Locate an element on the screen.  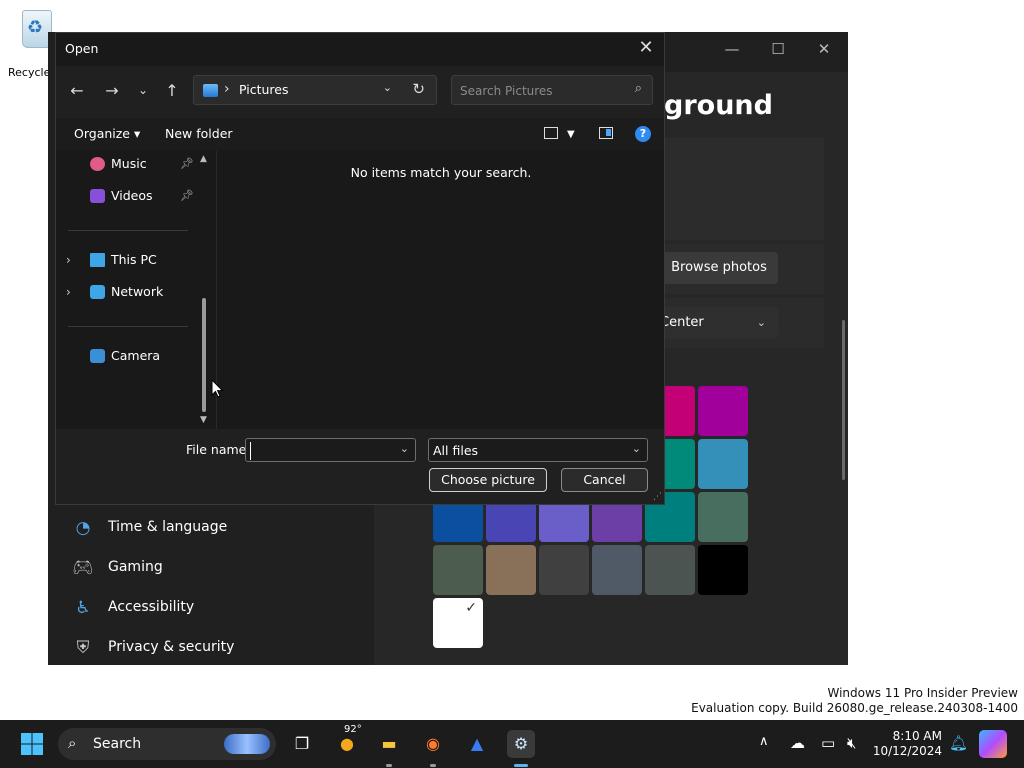
browse-photos-button: Browse photos is located at coordinates (719, 268).